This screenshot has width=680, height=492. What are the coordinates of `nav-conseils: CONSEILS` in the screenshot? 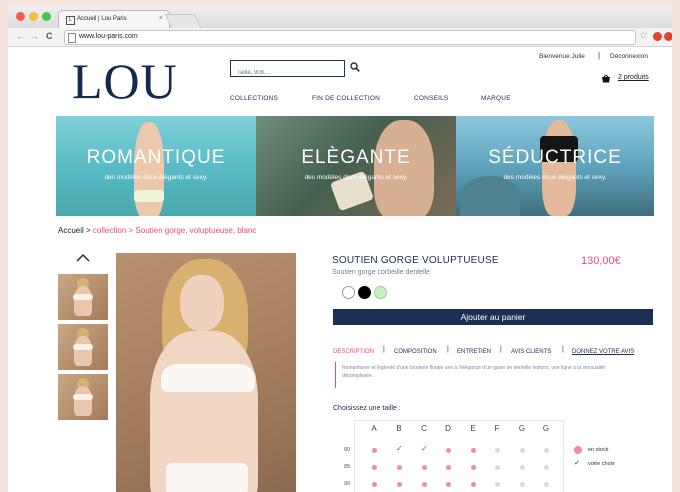 It's located at (431, 98).